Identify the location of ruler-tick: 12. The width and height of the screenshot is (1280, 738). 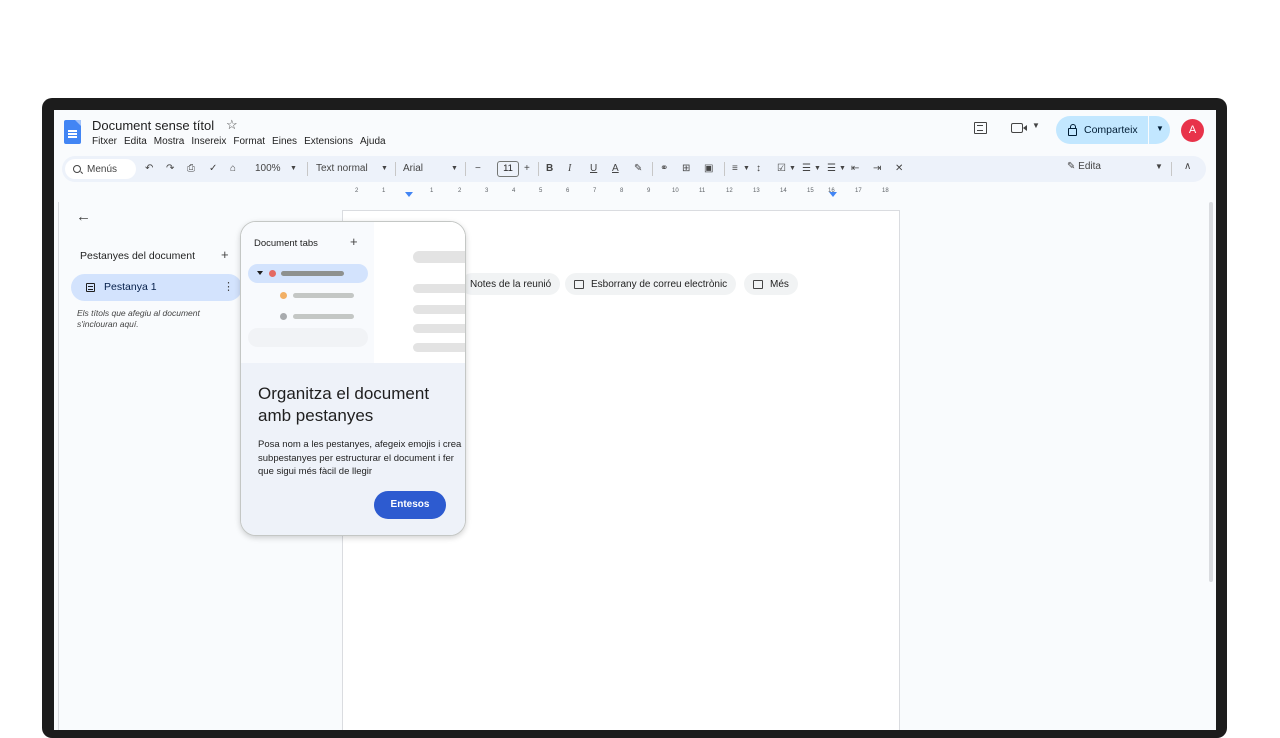
(729, 191).